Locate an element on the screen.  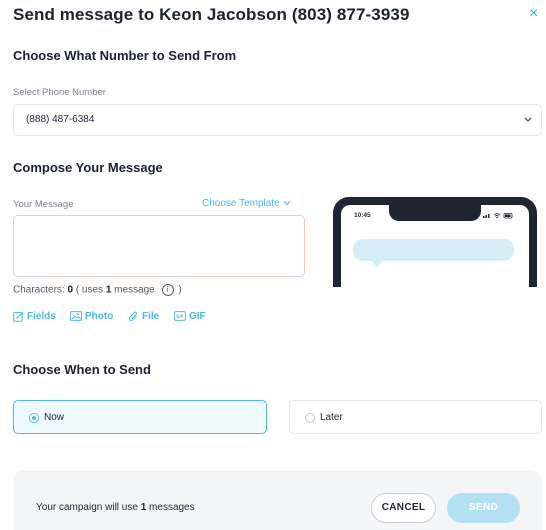
character-counter: Characters: 0 ( uses 1 message i ) is located at coordinates (97, 290).